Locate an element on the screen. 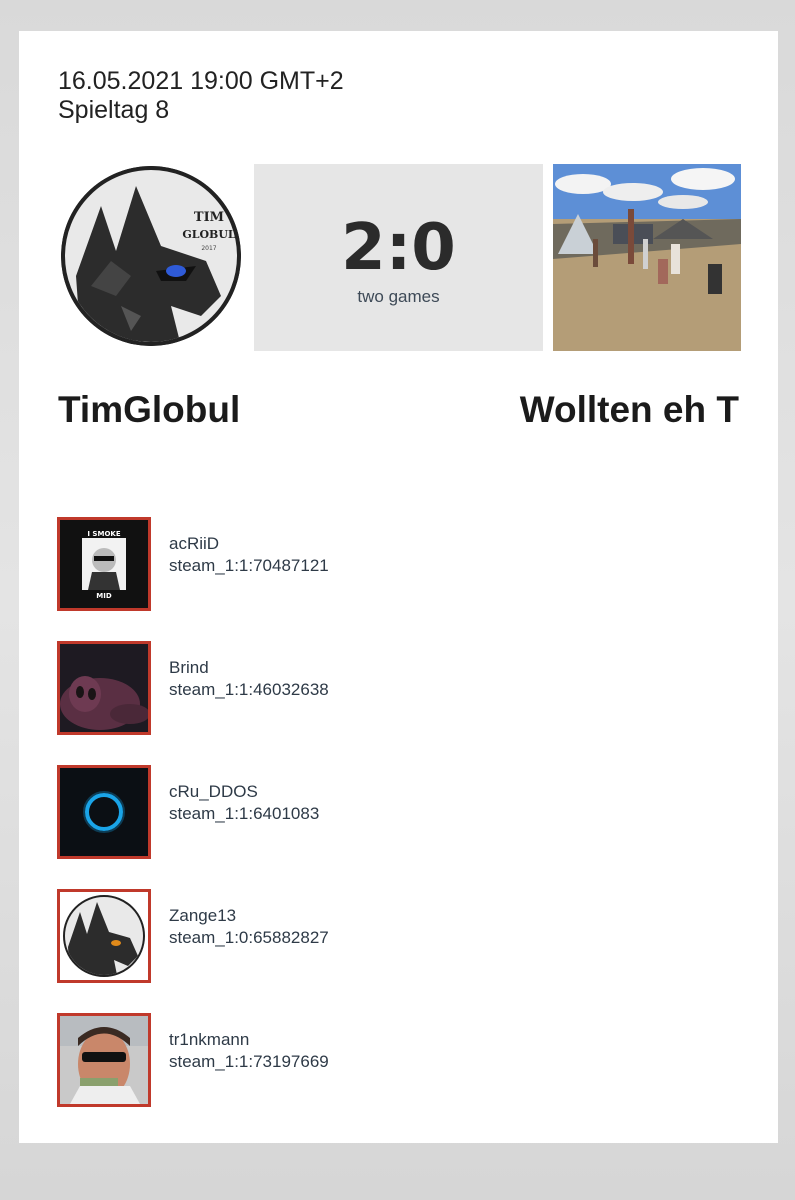 This screenshot has width=795, height=1200. i-smoke-mid-icon: I SMOKE MID is located at coordinates (104, 564).